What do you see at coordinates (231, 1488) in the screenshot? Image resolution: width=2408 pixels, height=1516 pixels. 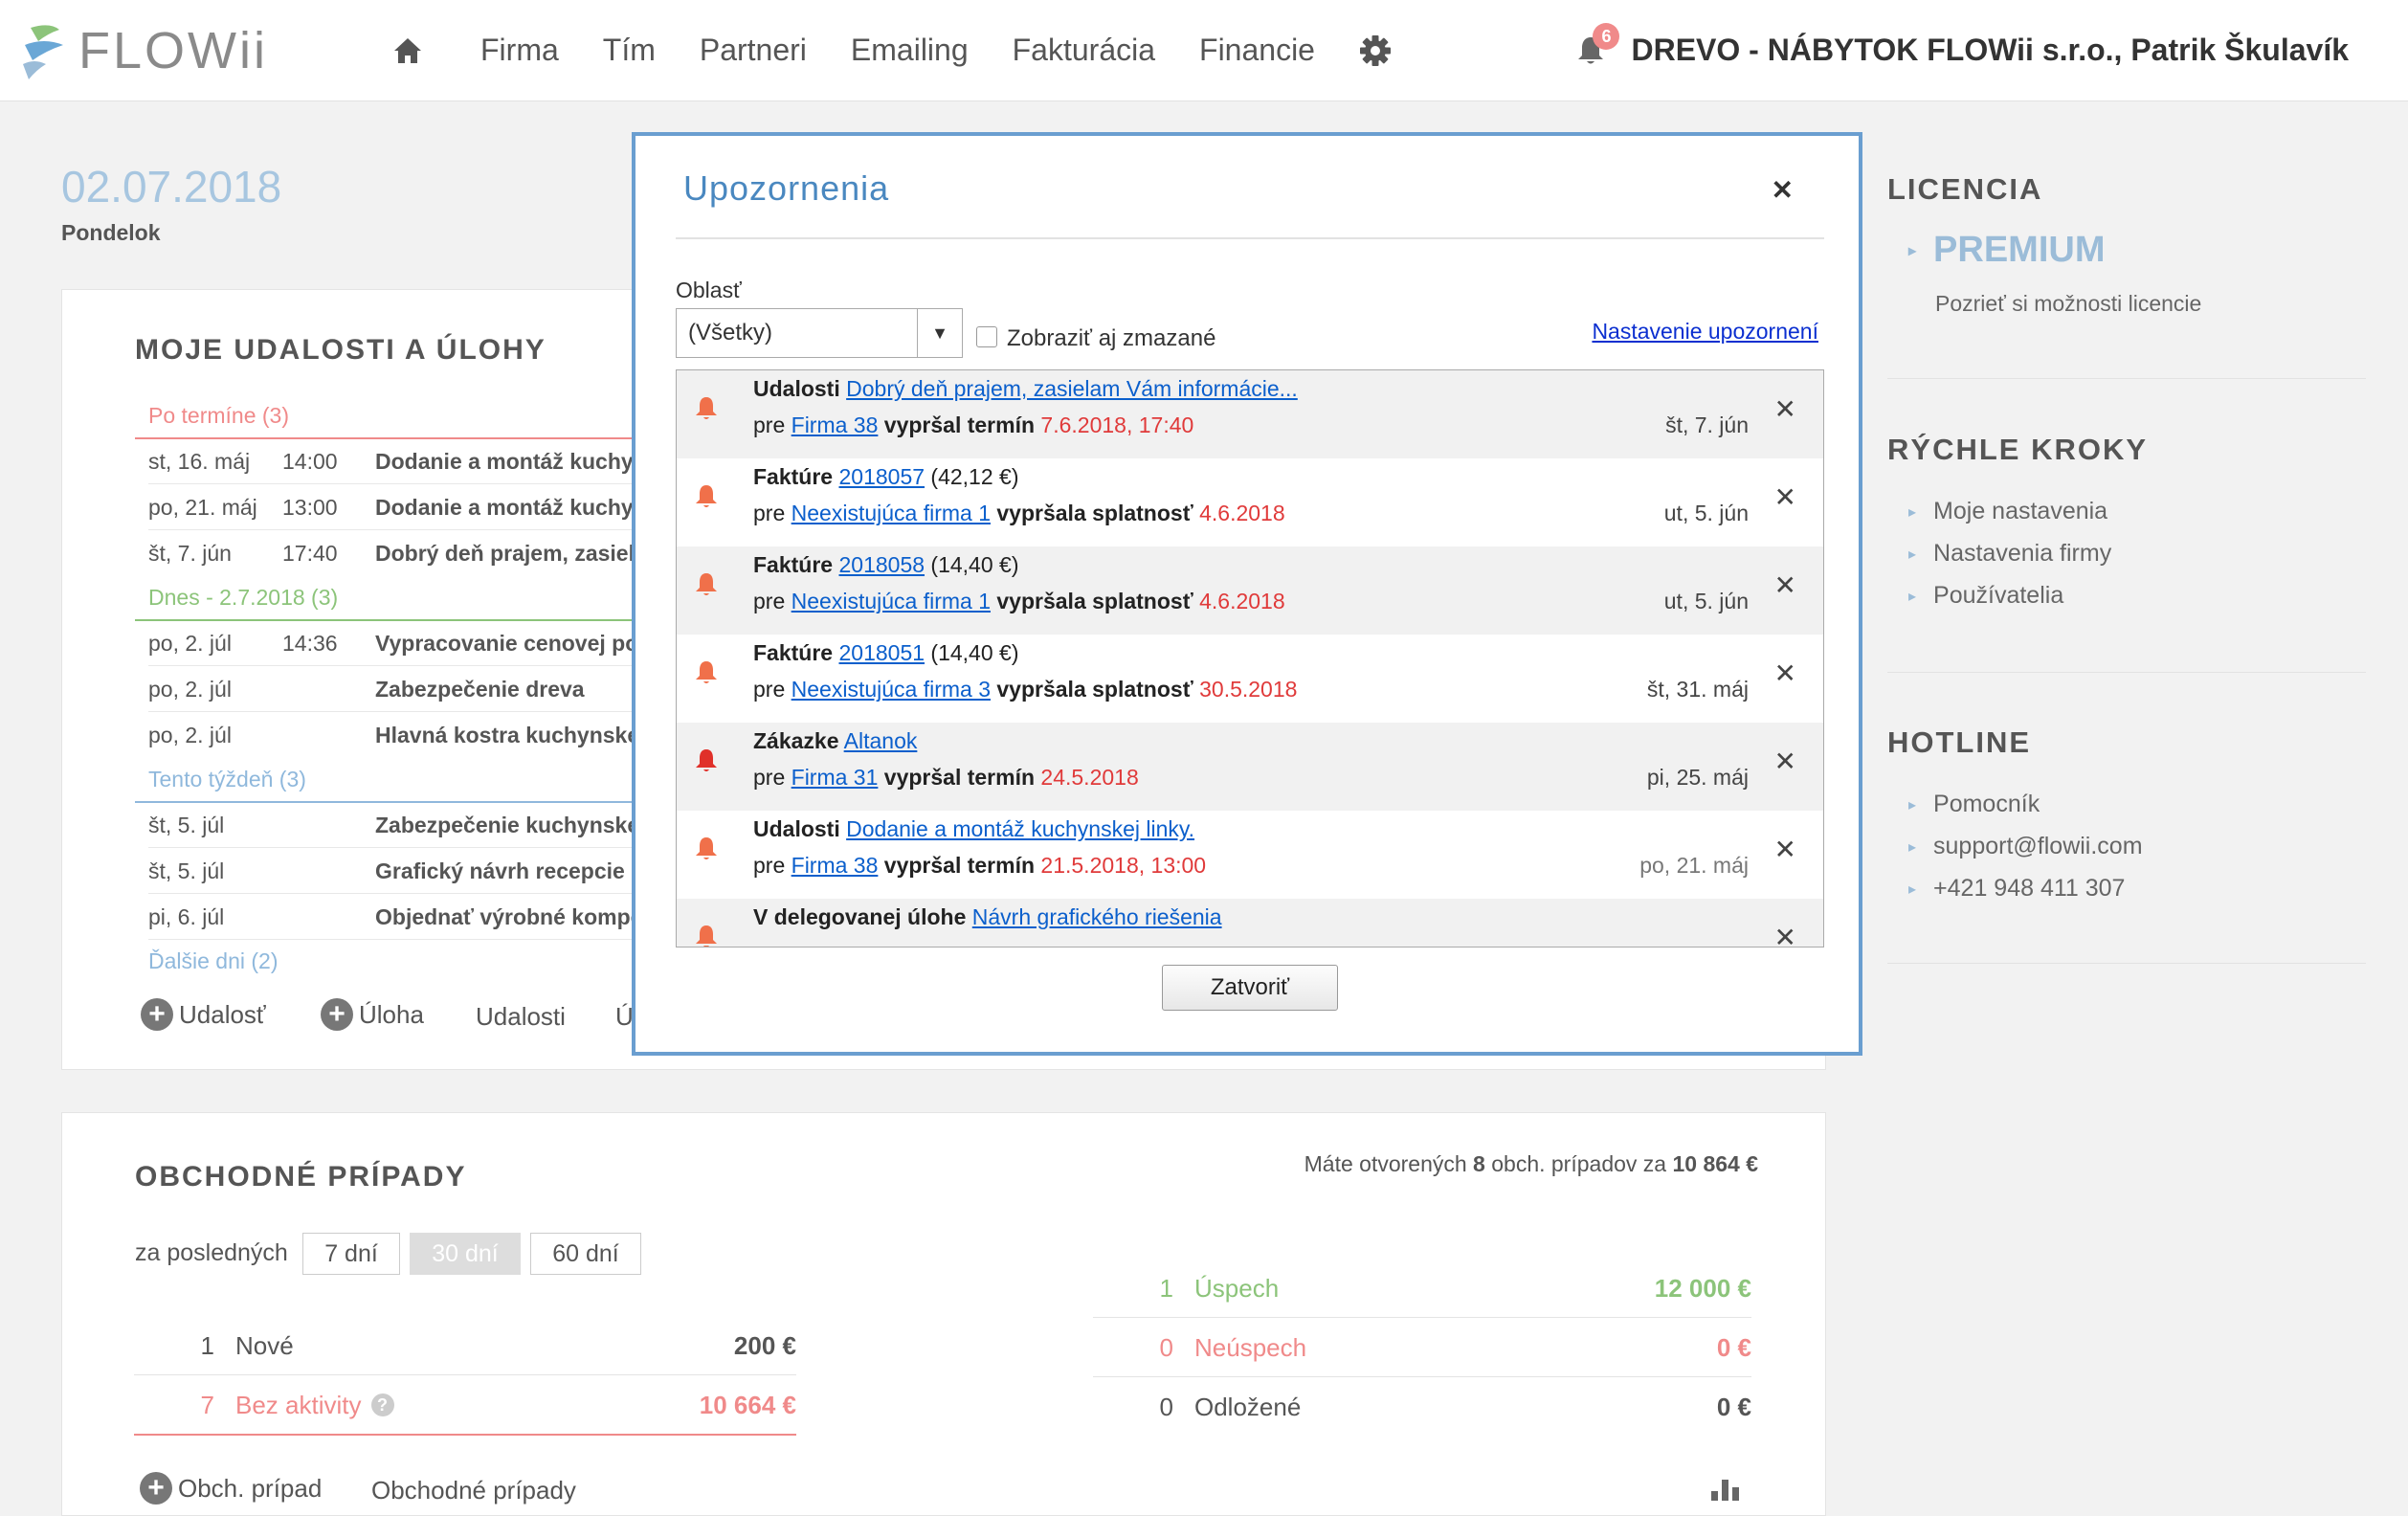 I see `add-business-case-button: + Obch. prípad` at bounding box center [231, 1488].